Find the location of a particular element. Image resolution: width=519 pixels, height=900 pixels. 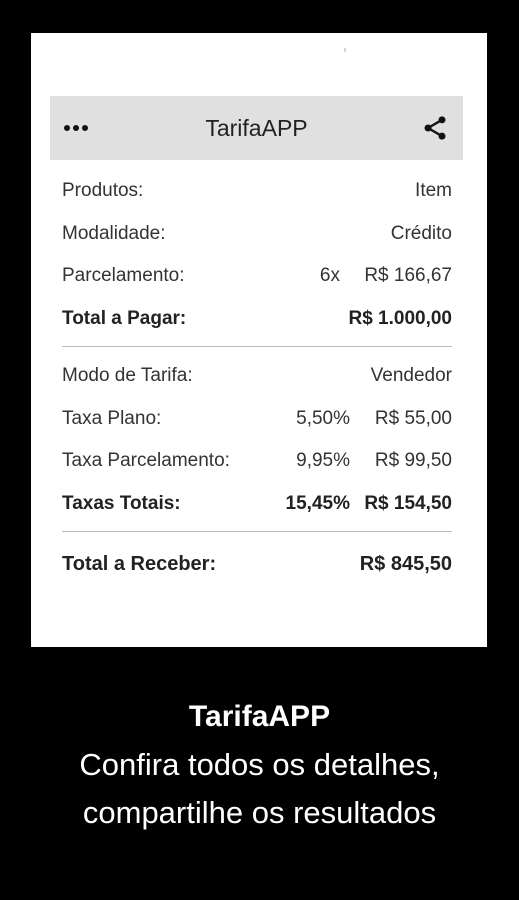

total-pay-row: Total a Pagar: R$ 1.000,00 is located at coordinates (257, 319).